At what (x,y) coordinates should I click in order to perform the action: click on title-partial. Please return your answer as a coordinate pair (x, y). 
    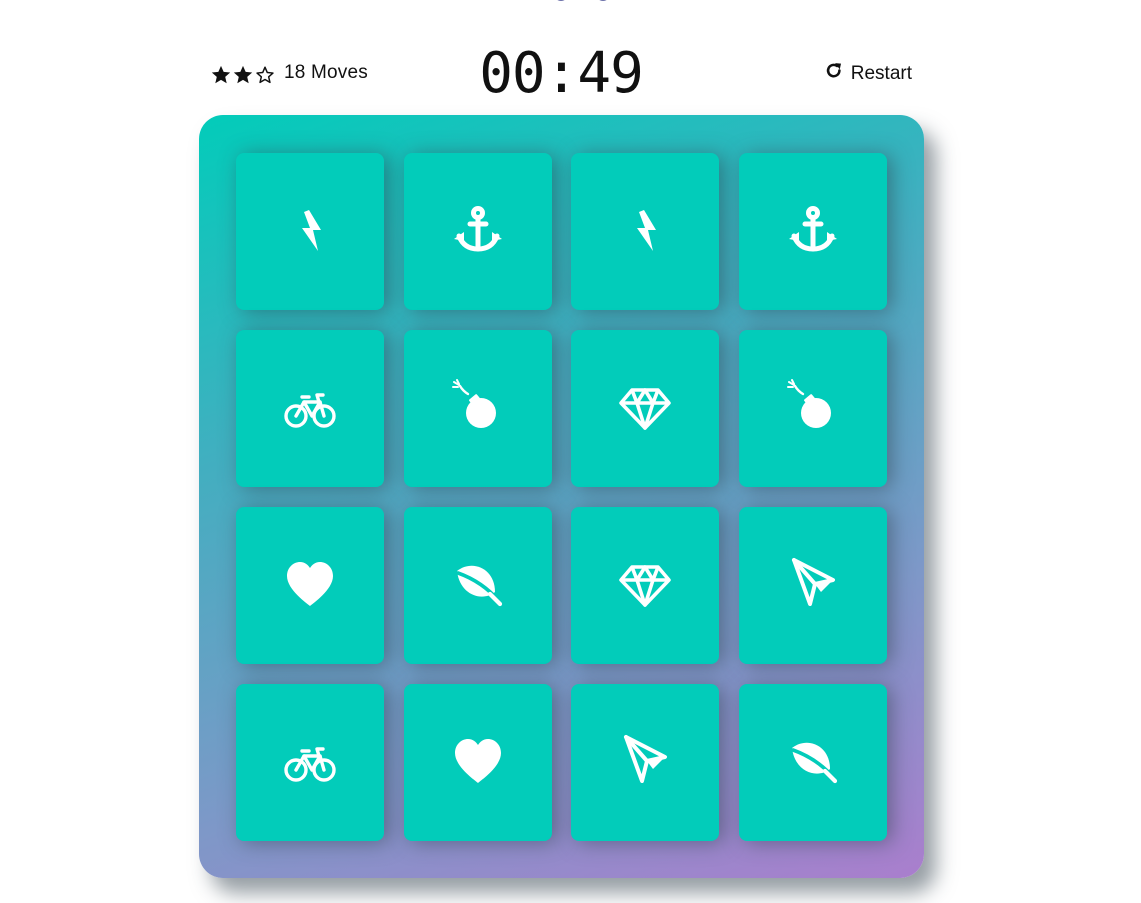
    Looking at the image, I should click on (595, 2).